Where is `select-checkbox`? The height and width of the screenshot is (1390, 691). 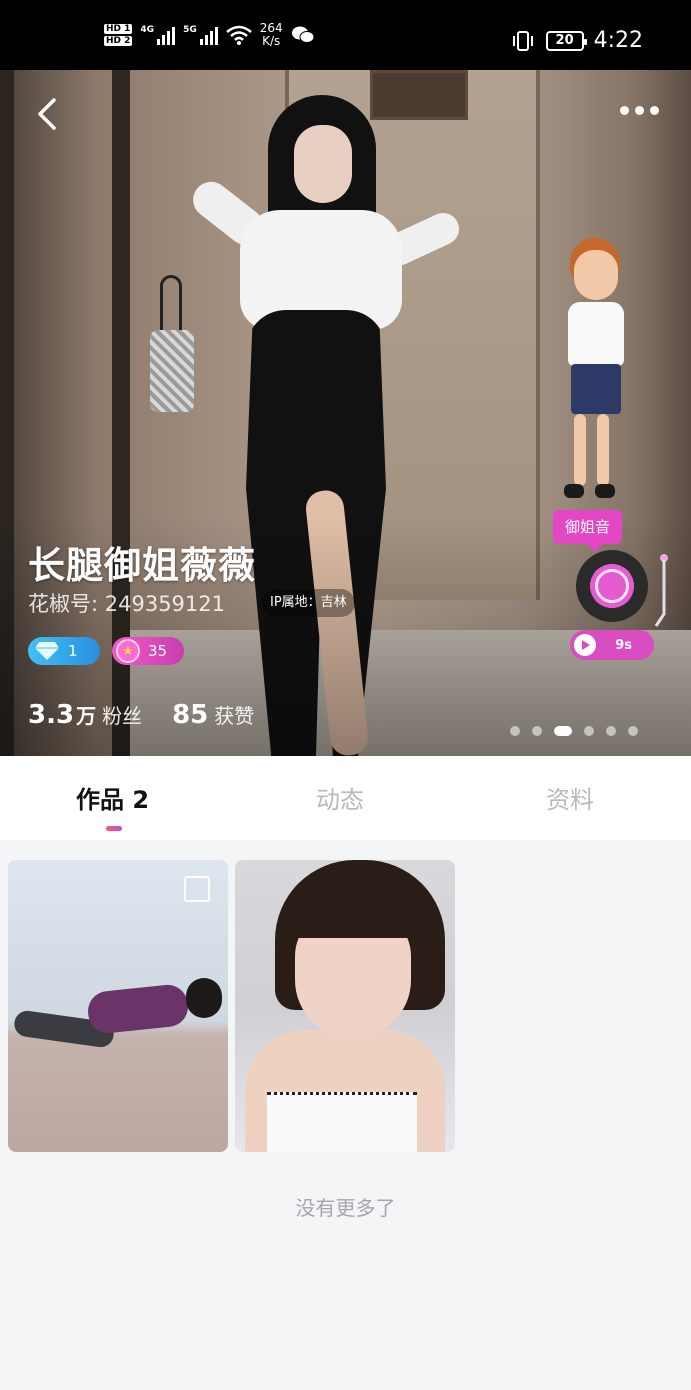
select-checkbox is located at coordinates (197, 889).